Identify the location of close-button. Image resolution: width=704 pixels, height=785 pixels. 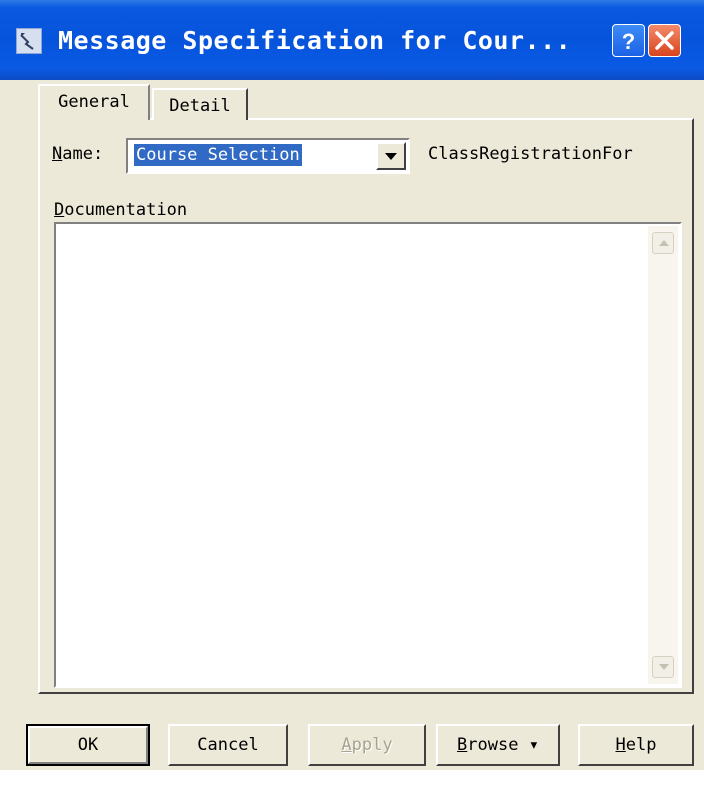
(664, 40).